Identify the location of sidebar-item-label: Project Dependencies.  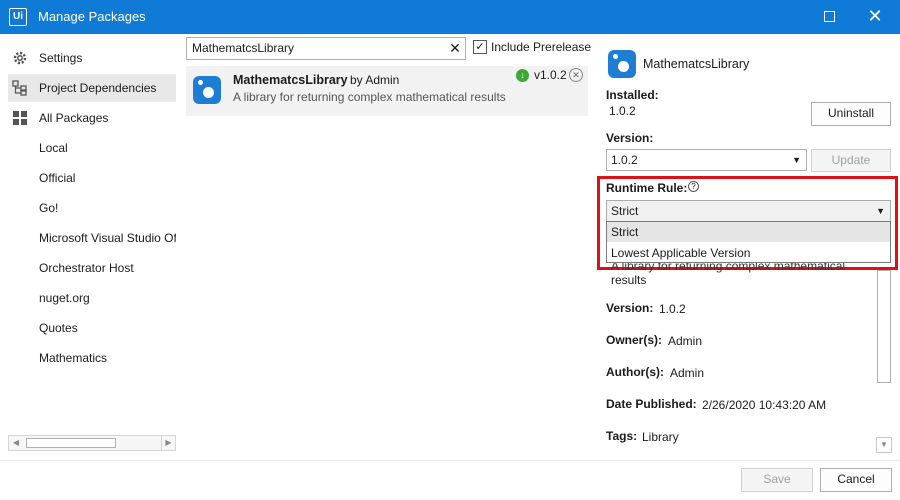
(98, 88).